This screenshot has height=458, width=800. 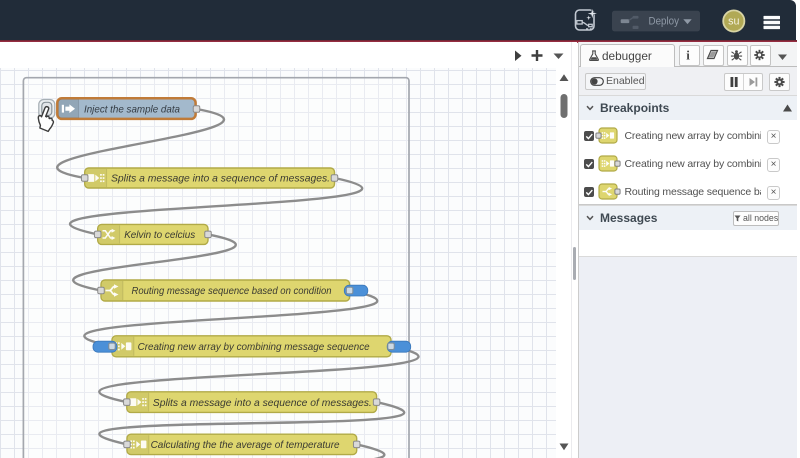 What do you see at coordinates (159, 235) in the screenshot?
I see `svg-text: Kelvin to celcius` at bounding box center [159, 235].